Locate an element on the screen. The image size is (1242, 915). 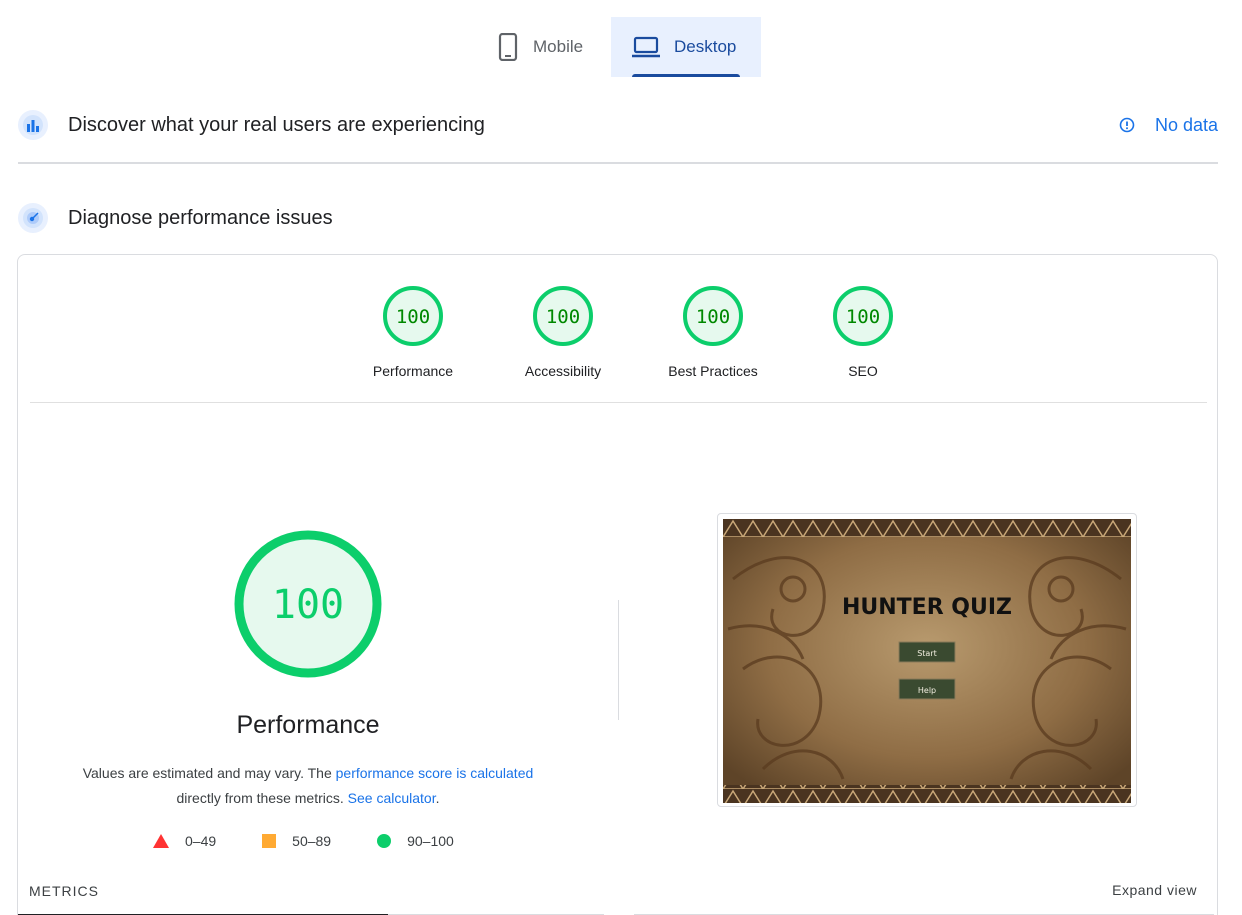
final-screenshot: HUNTER QUIZ Start Help is located at coordinates (927, 660).